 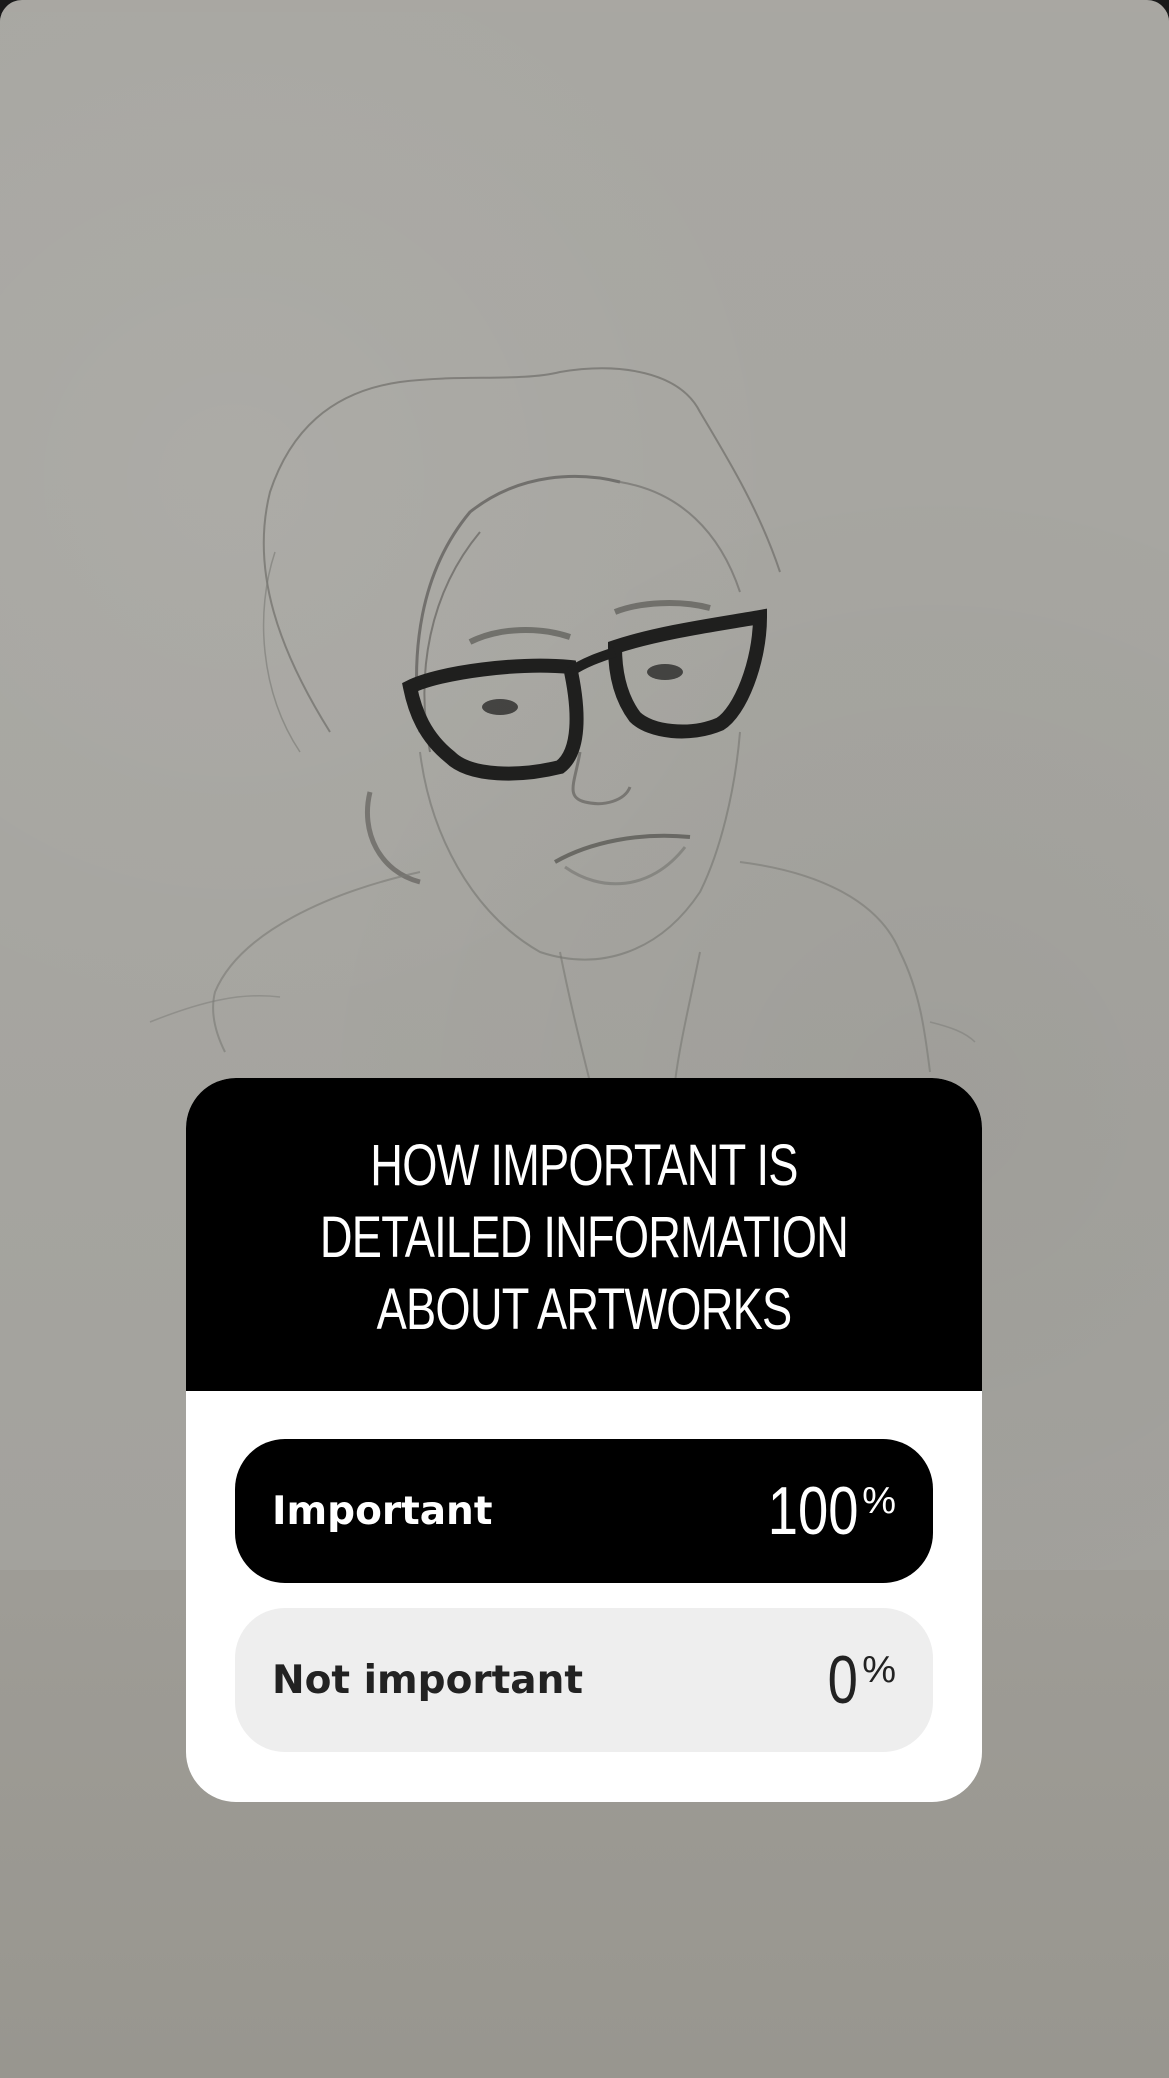 I want to click on poll-option-label: Important, so click(x=382, y=1511).